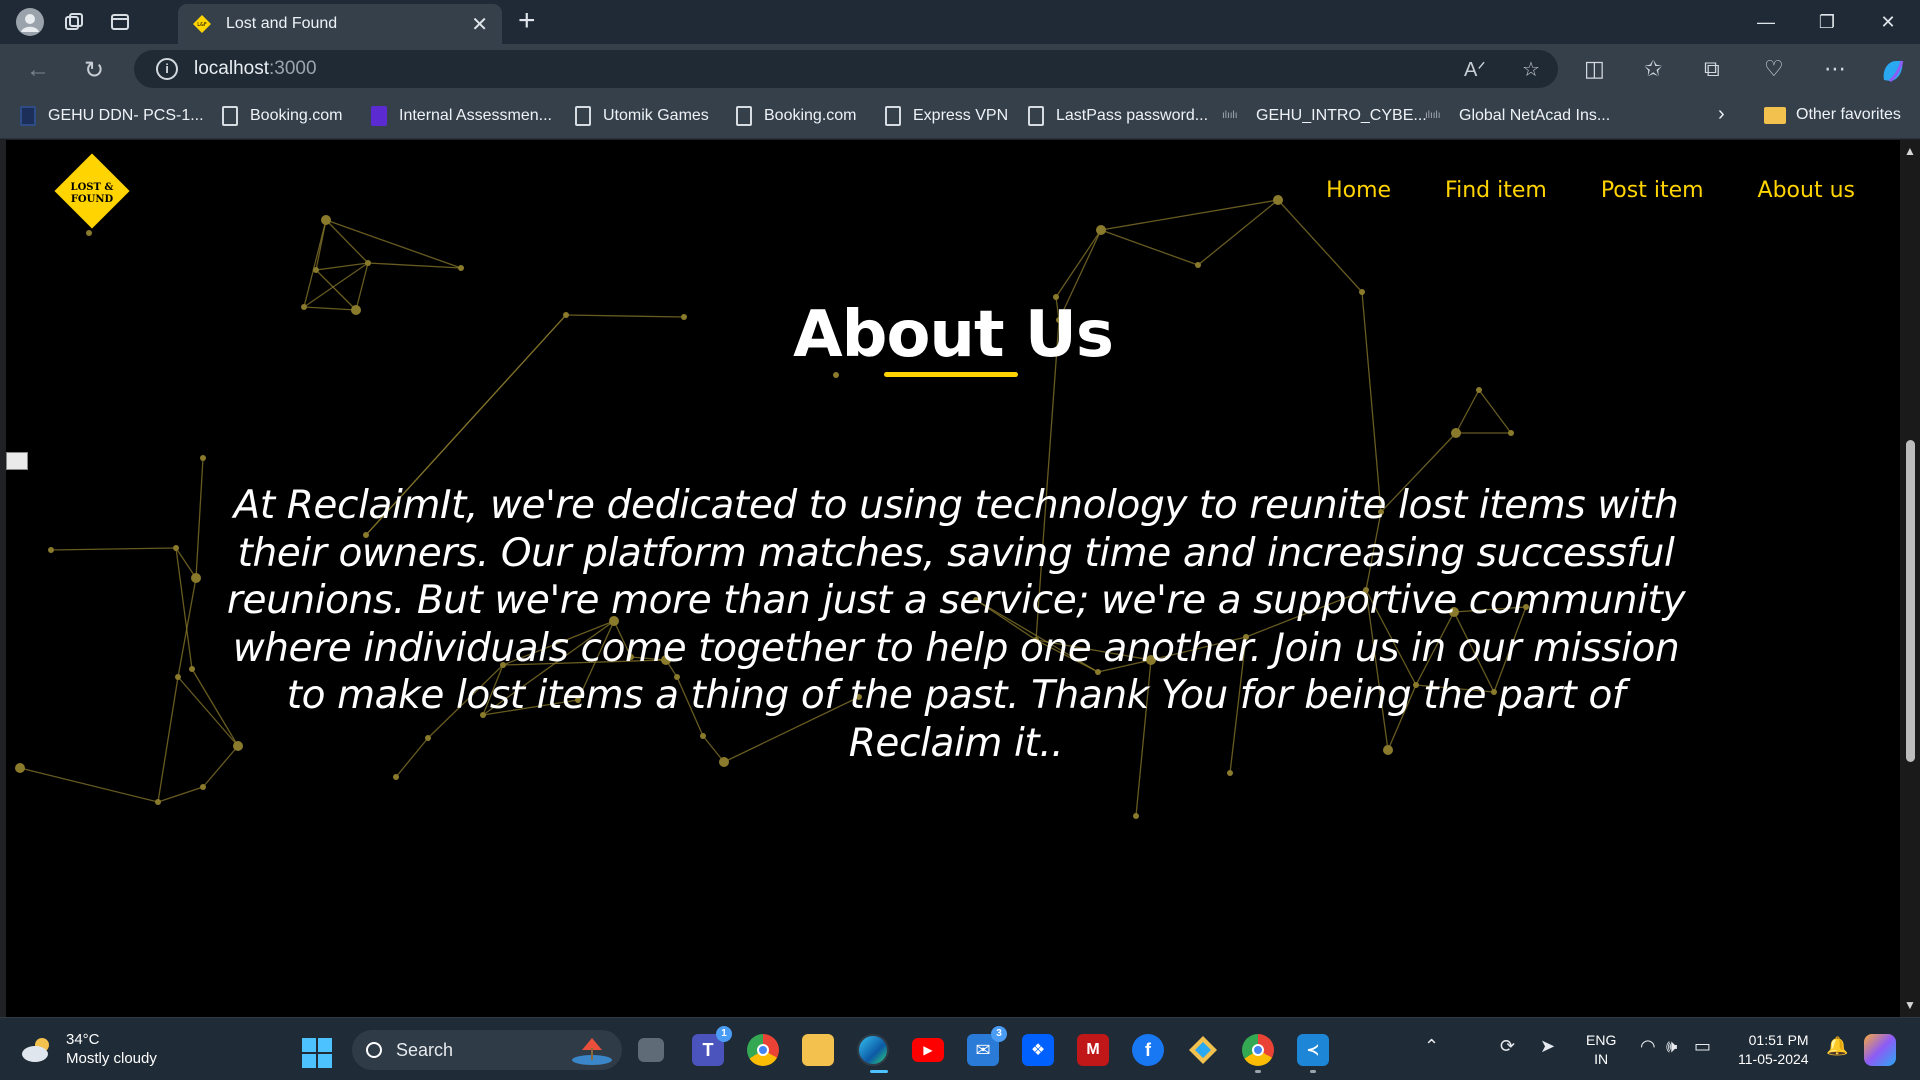  What do you see at coordinates (92, 191) in the screenshot?
I see `site-logo: LOST & FOUND` at bounding box center [92, 191].